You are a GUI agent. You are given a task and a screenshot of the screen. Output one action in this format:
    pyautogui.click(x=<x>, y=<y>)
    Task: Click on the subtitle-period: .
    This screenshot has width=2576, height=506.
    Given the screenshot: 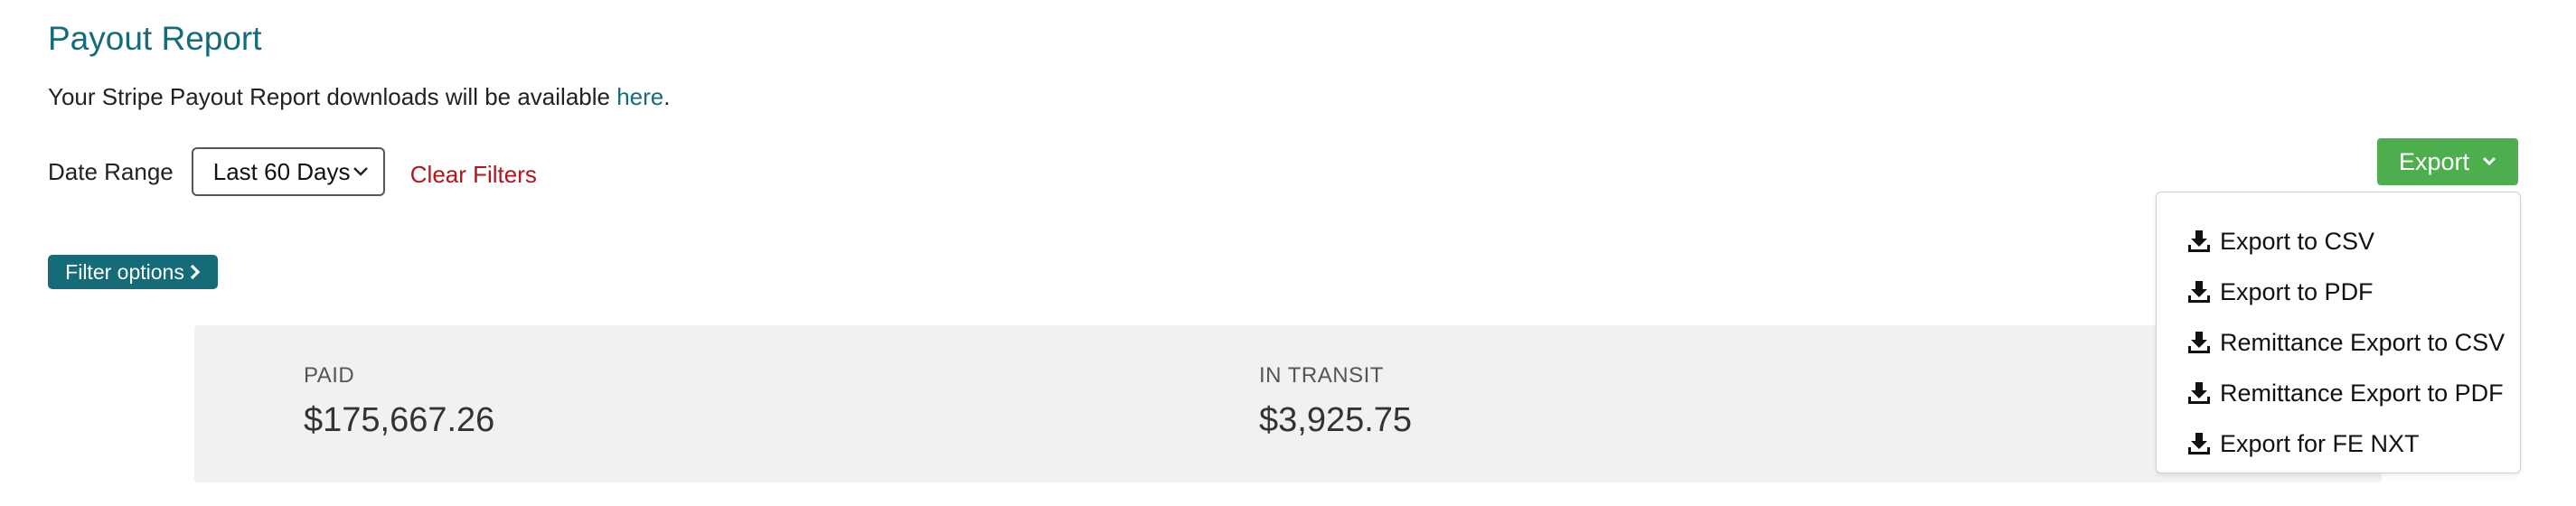 What is the action you would take?
    pyautogui.click(x=667, y=96)
    